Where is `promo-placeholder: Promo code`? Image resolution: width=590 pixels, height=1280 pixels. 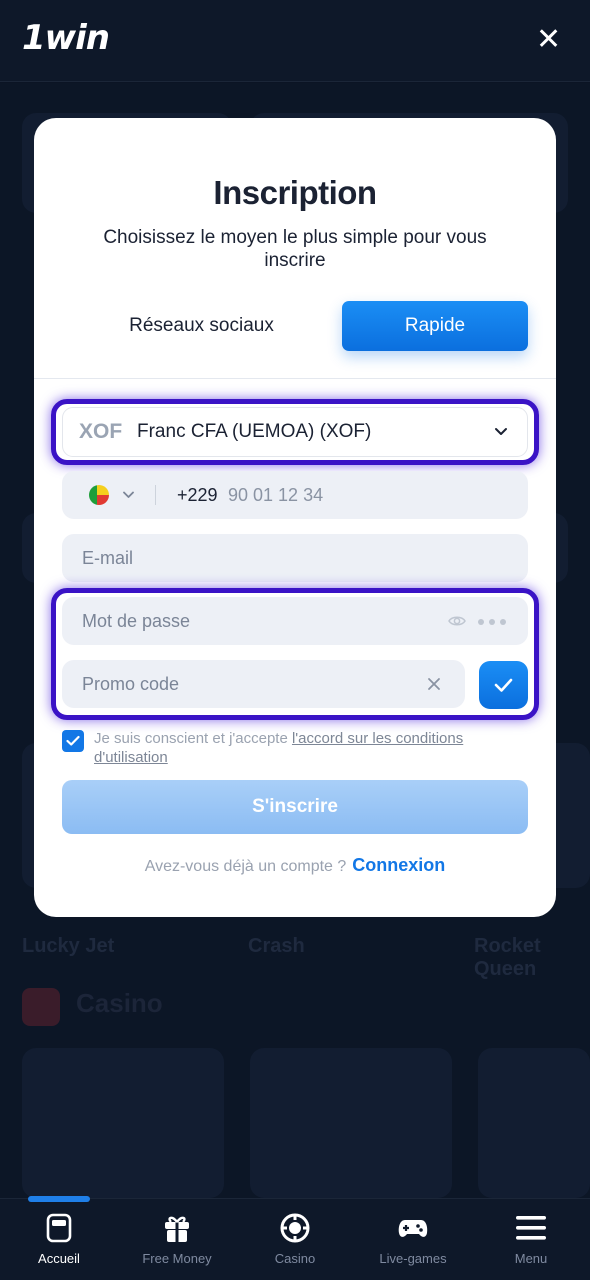
promo-placeholder: Promo code is located at coordinates (131, 684).